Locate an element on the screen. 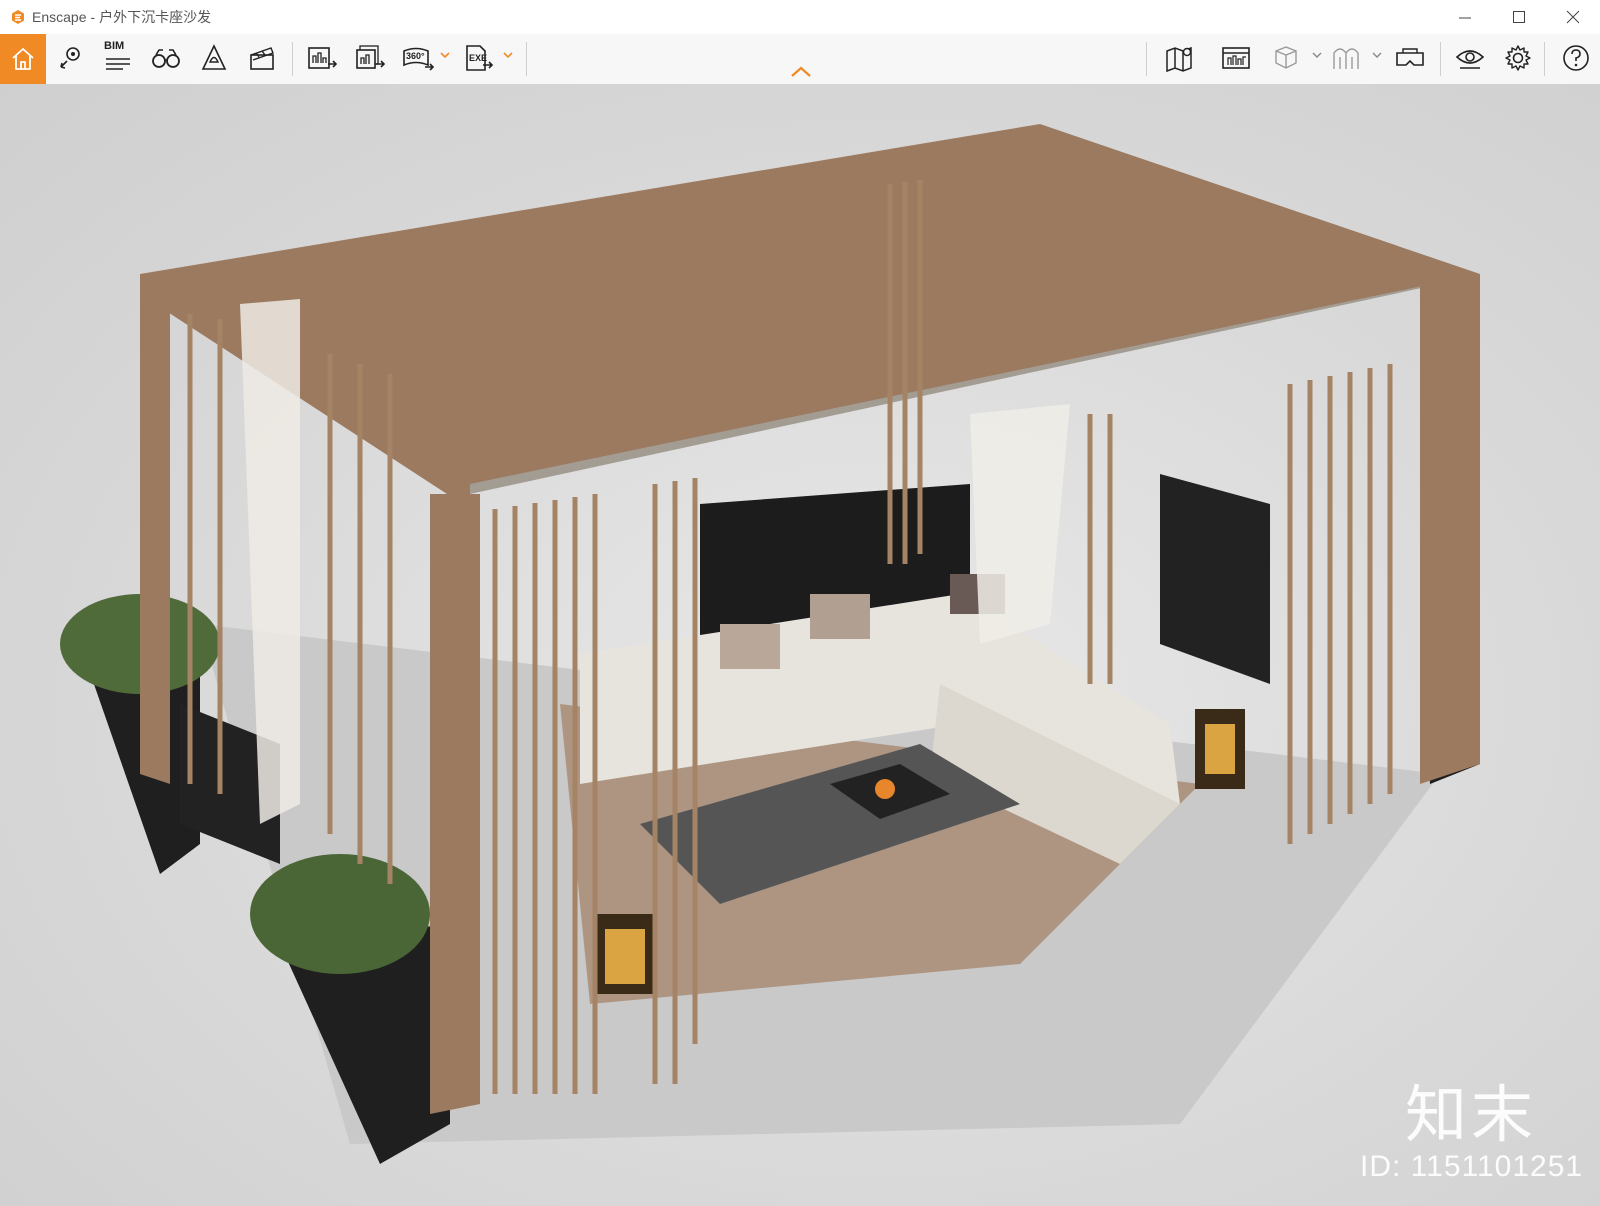 Image resolution: width=1600 pixels, height=1206 pixels. sync-button is located at coordinates (214, 58).